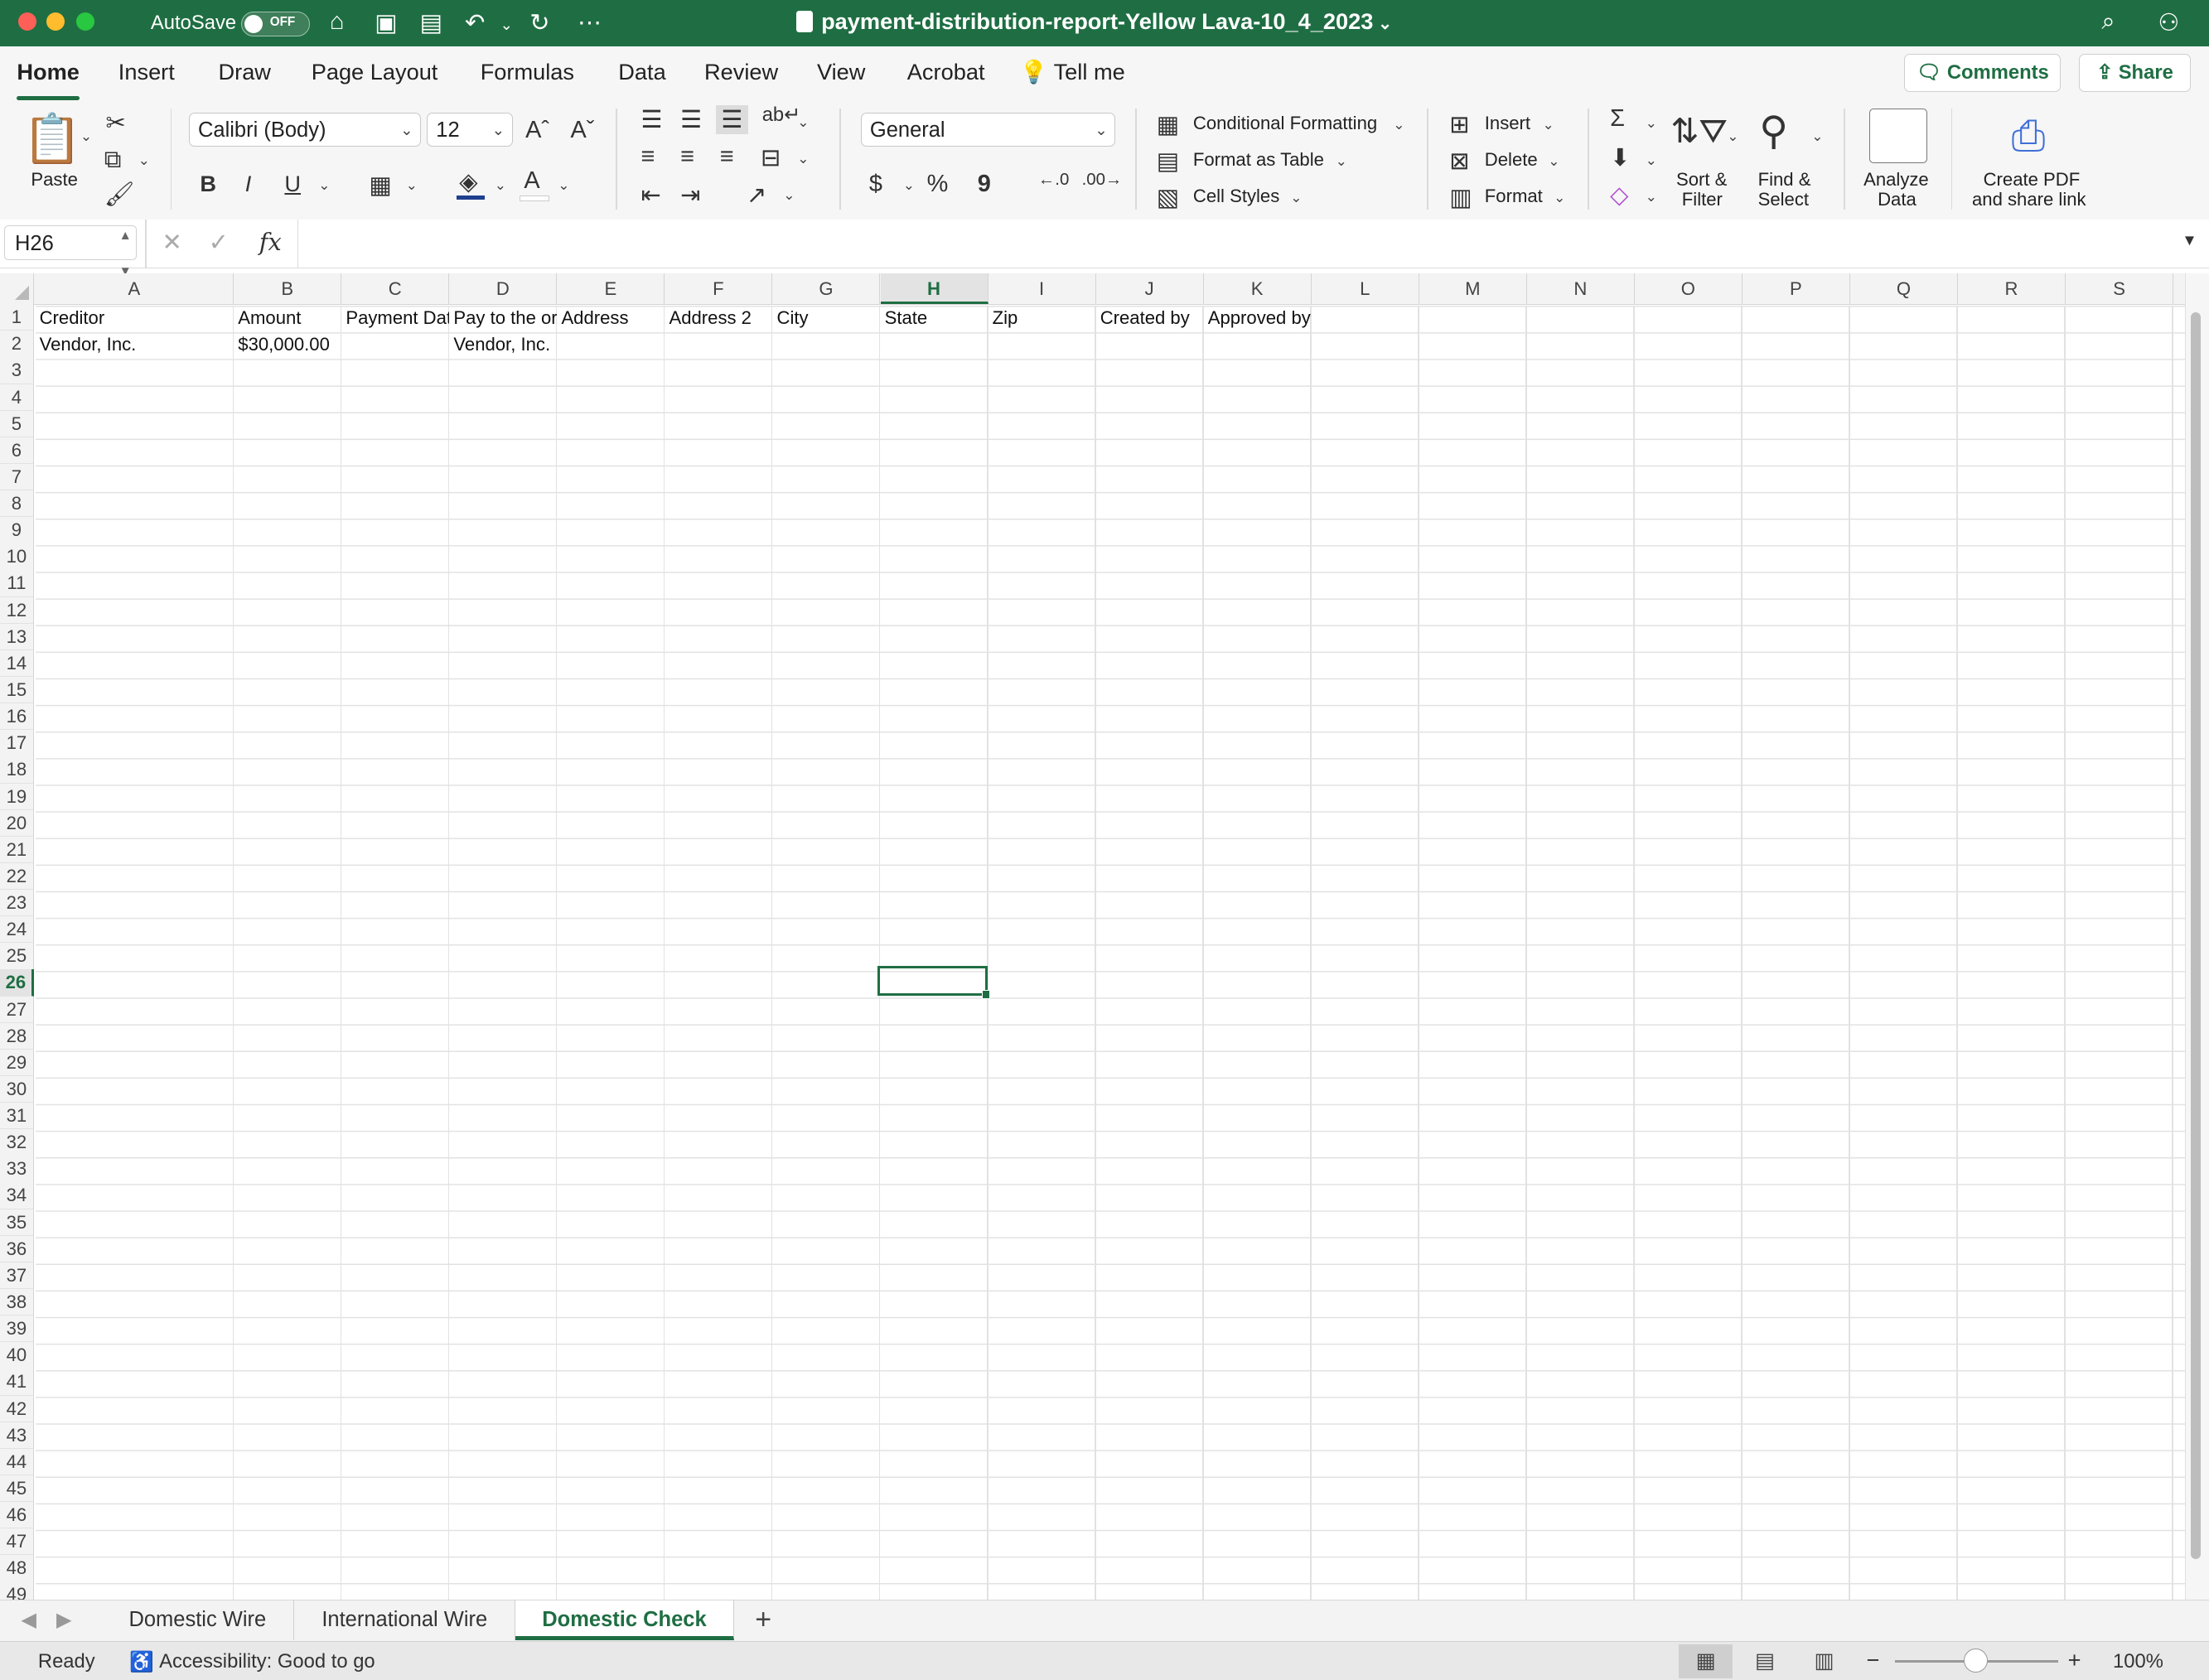  I want to click on tell-me-field: Tell me, so click(1089, 72).